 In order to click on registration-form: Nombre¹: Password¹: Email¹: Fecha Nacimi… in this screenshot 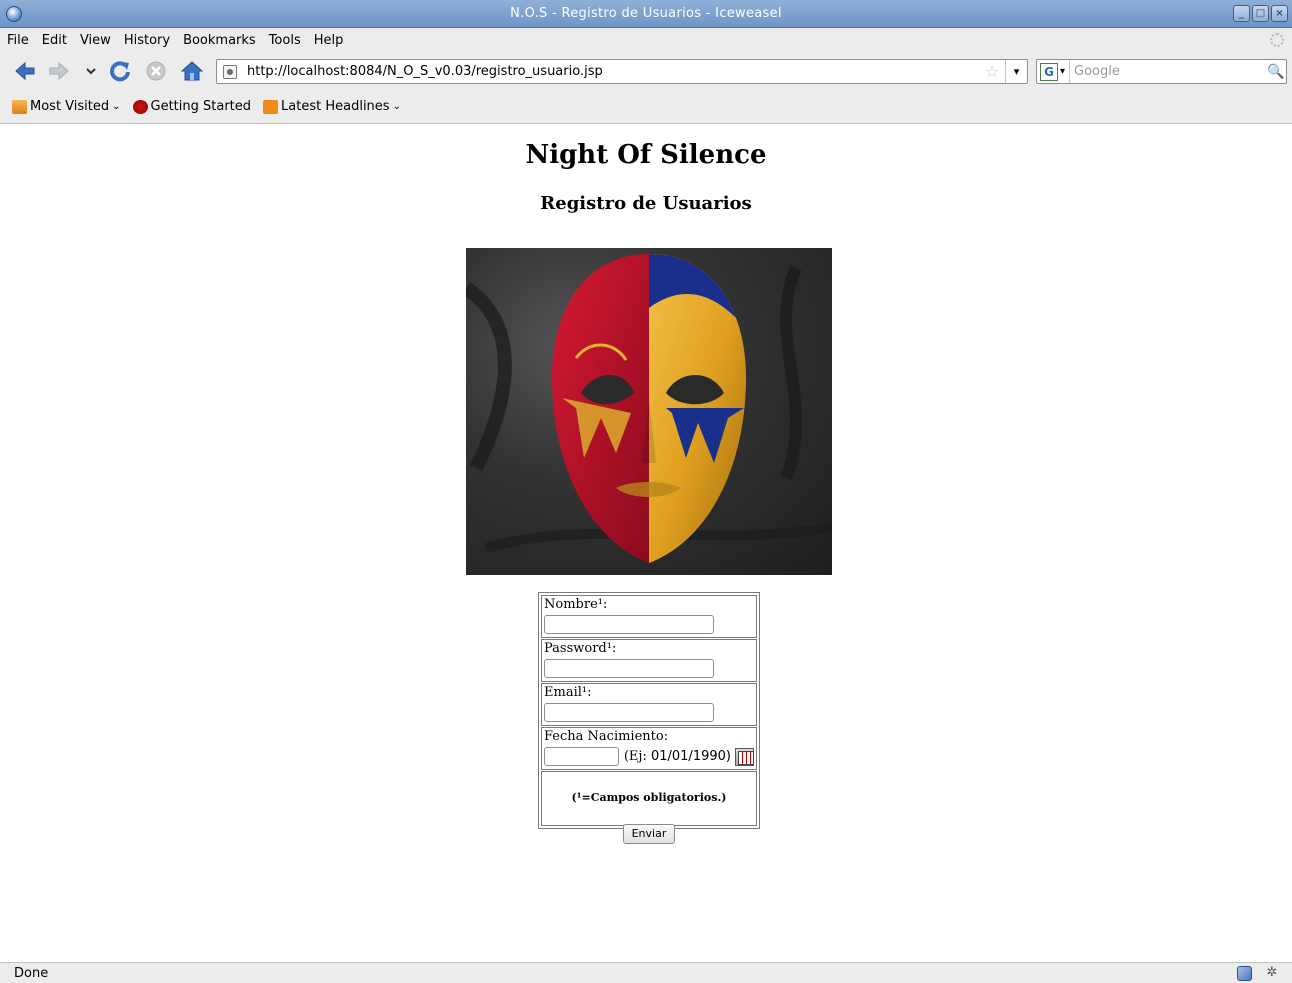, I will do `click(649, 710)`.